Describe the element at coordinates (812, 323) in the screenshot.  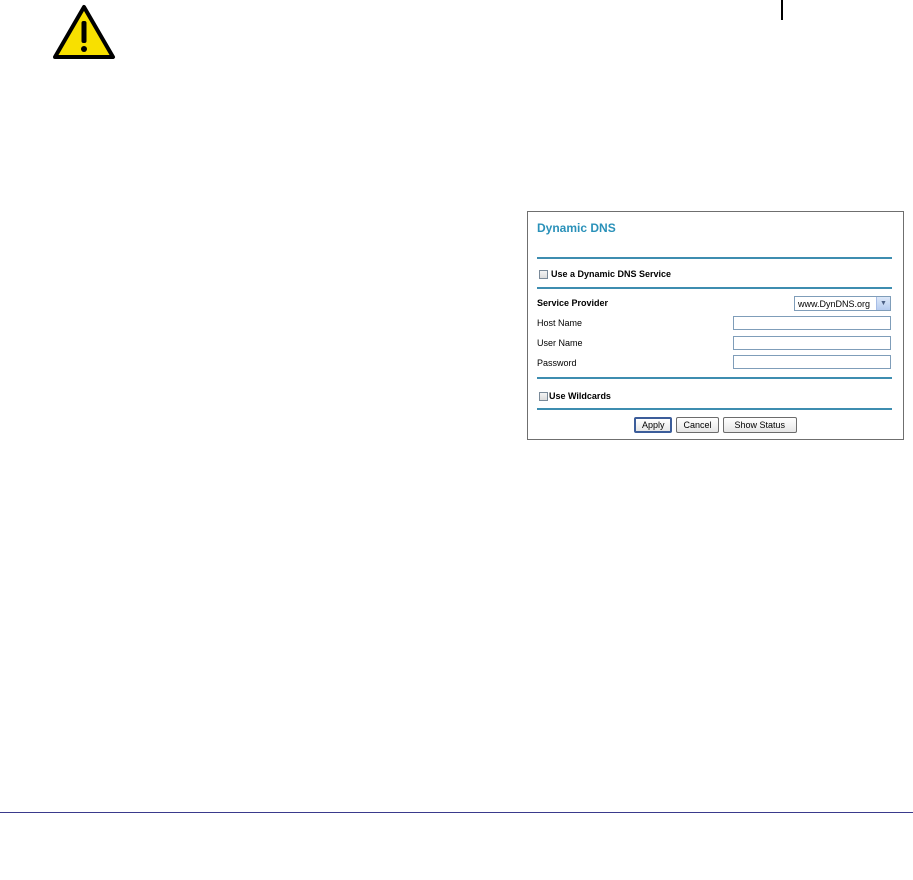
I see `host-name-input` at that location.